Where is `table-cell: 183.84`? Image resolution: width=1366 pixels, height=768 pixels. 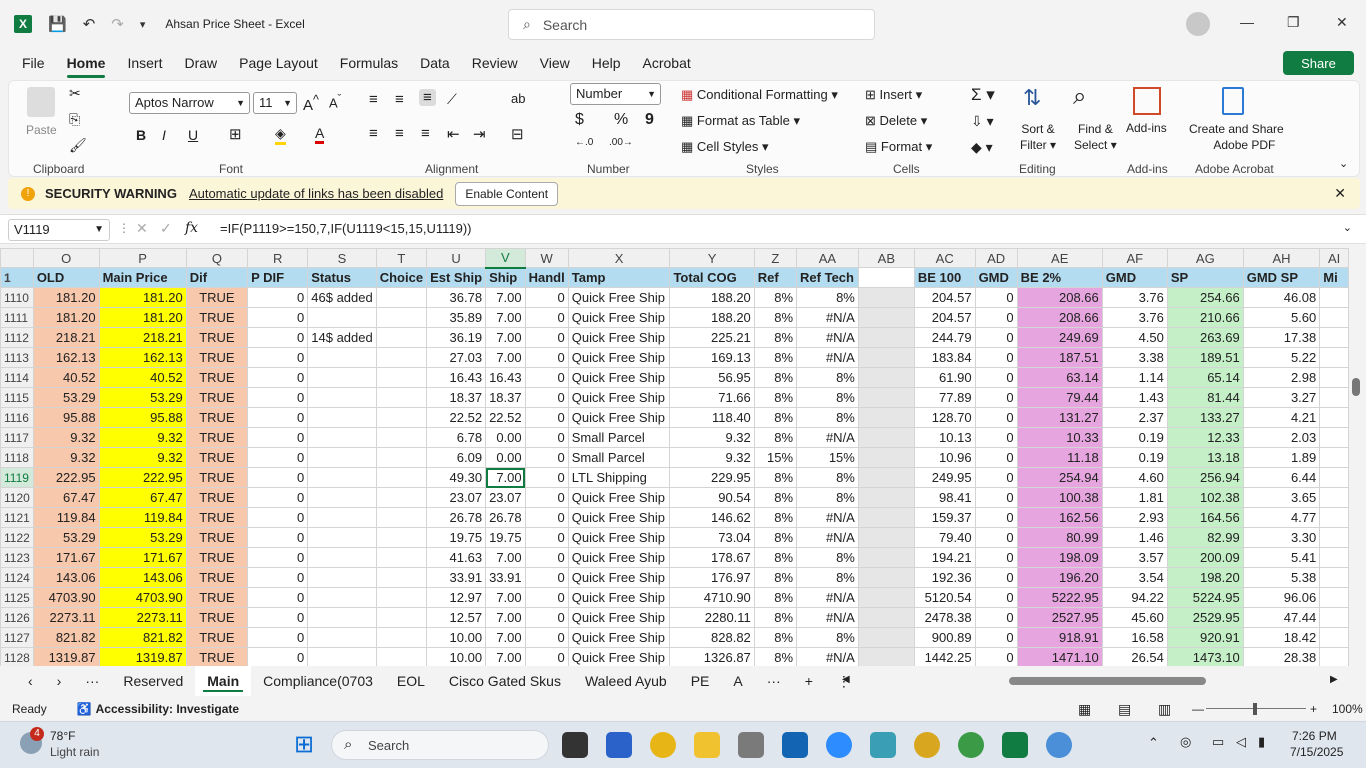 table-cell: 183.84 is located at coordinates (944, 357).